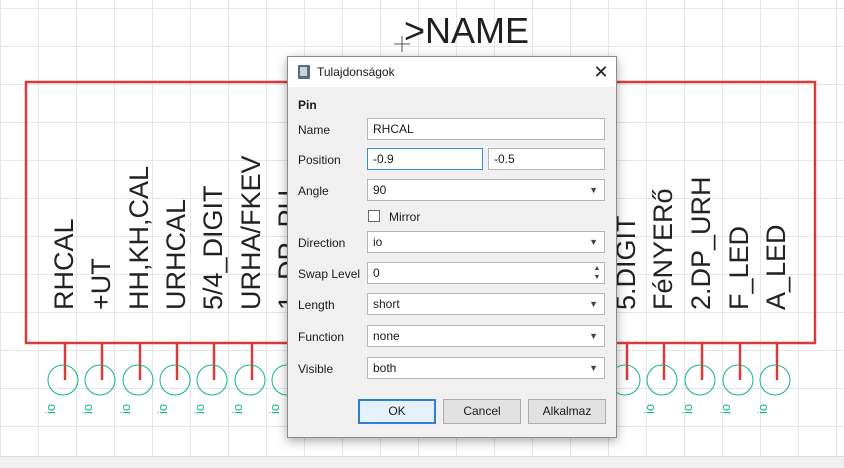  What do you see at coordinates (321, 337) in the screenshot?
I see `function-label: Function` at bounding box center [321, 337].